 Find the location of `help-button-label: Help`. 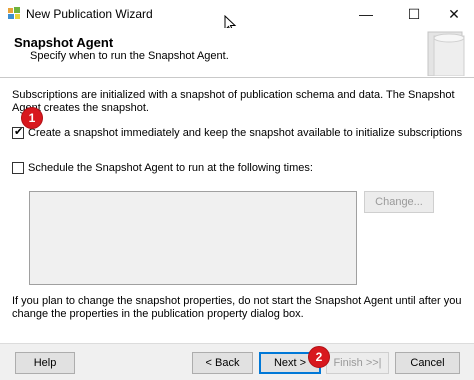

help-button-label: Help is located at coordinates (45, 363).